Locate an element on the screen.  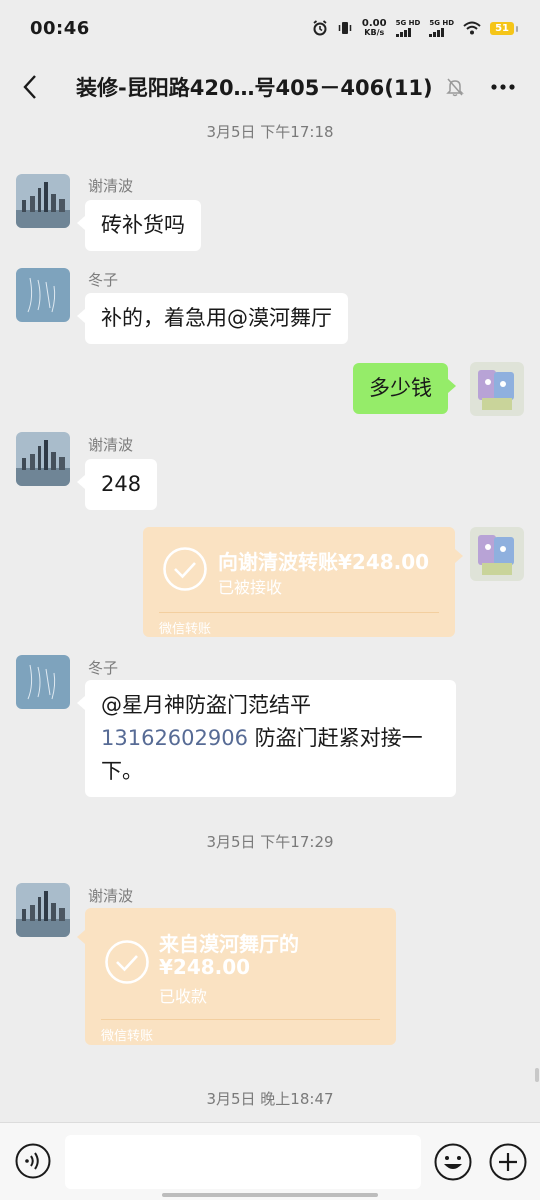
voice-icon is located at coordinates (33, 1161).